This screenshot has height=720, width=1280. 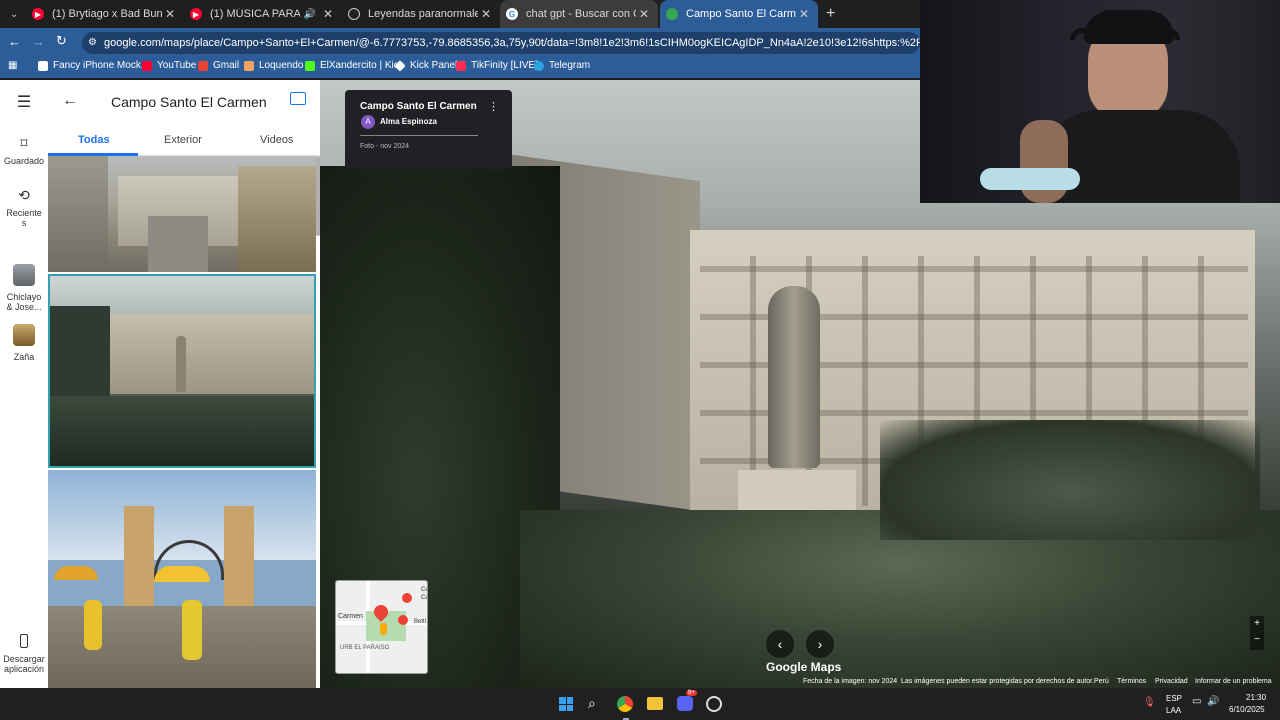 I want to click on obs-icon, so click(x=714, y=704).